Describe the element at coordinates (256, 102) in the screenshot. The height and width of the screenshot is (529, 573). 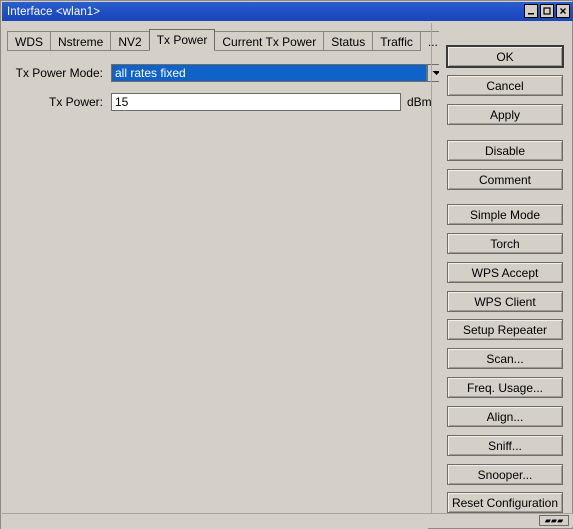
I see `tx-power-input: 15` at that location.